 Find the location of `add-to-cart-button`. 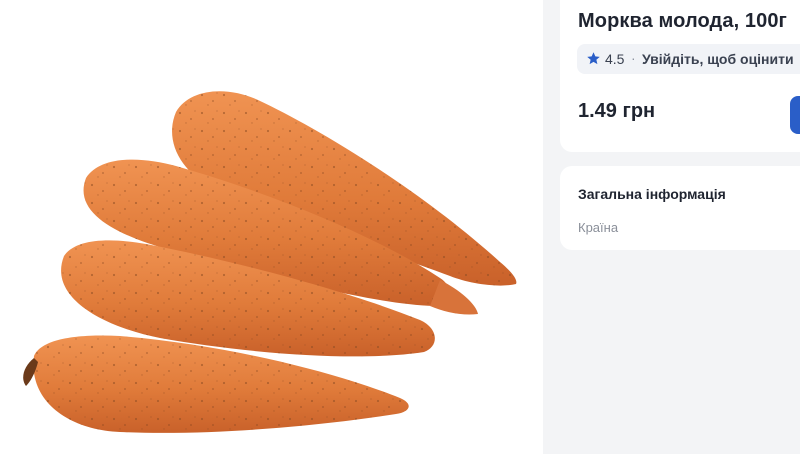

add-to-cart-button is located at coordinates (795, 115).